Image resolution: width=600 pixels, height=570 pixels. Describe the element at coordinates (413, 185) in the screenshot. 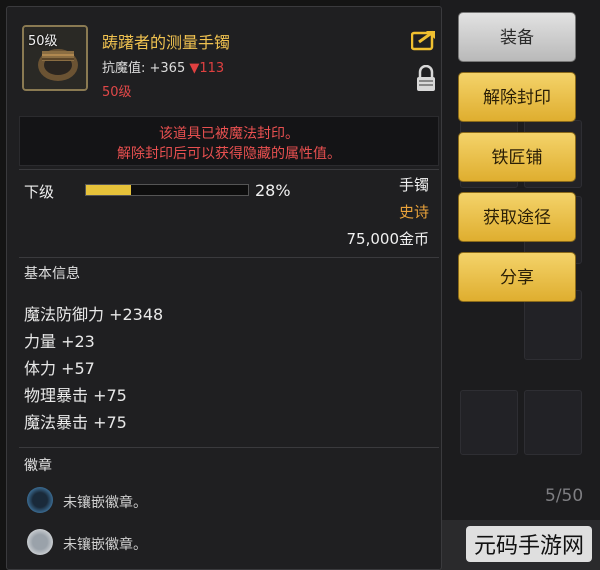

I see `item-type: 手镯` at that location.